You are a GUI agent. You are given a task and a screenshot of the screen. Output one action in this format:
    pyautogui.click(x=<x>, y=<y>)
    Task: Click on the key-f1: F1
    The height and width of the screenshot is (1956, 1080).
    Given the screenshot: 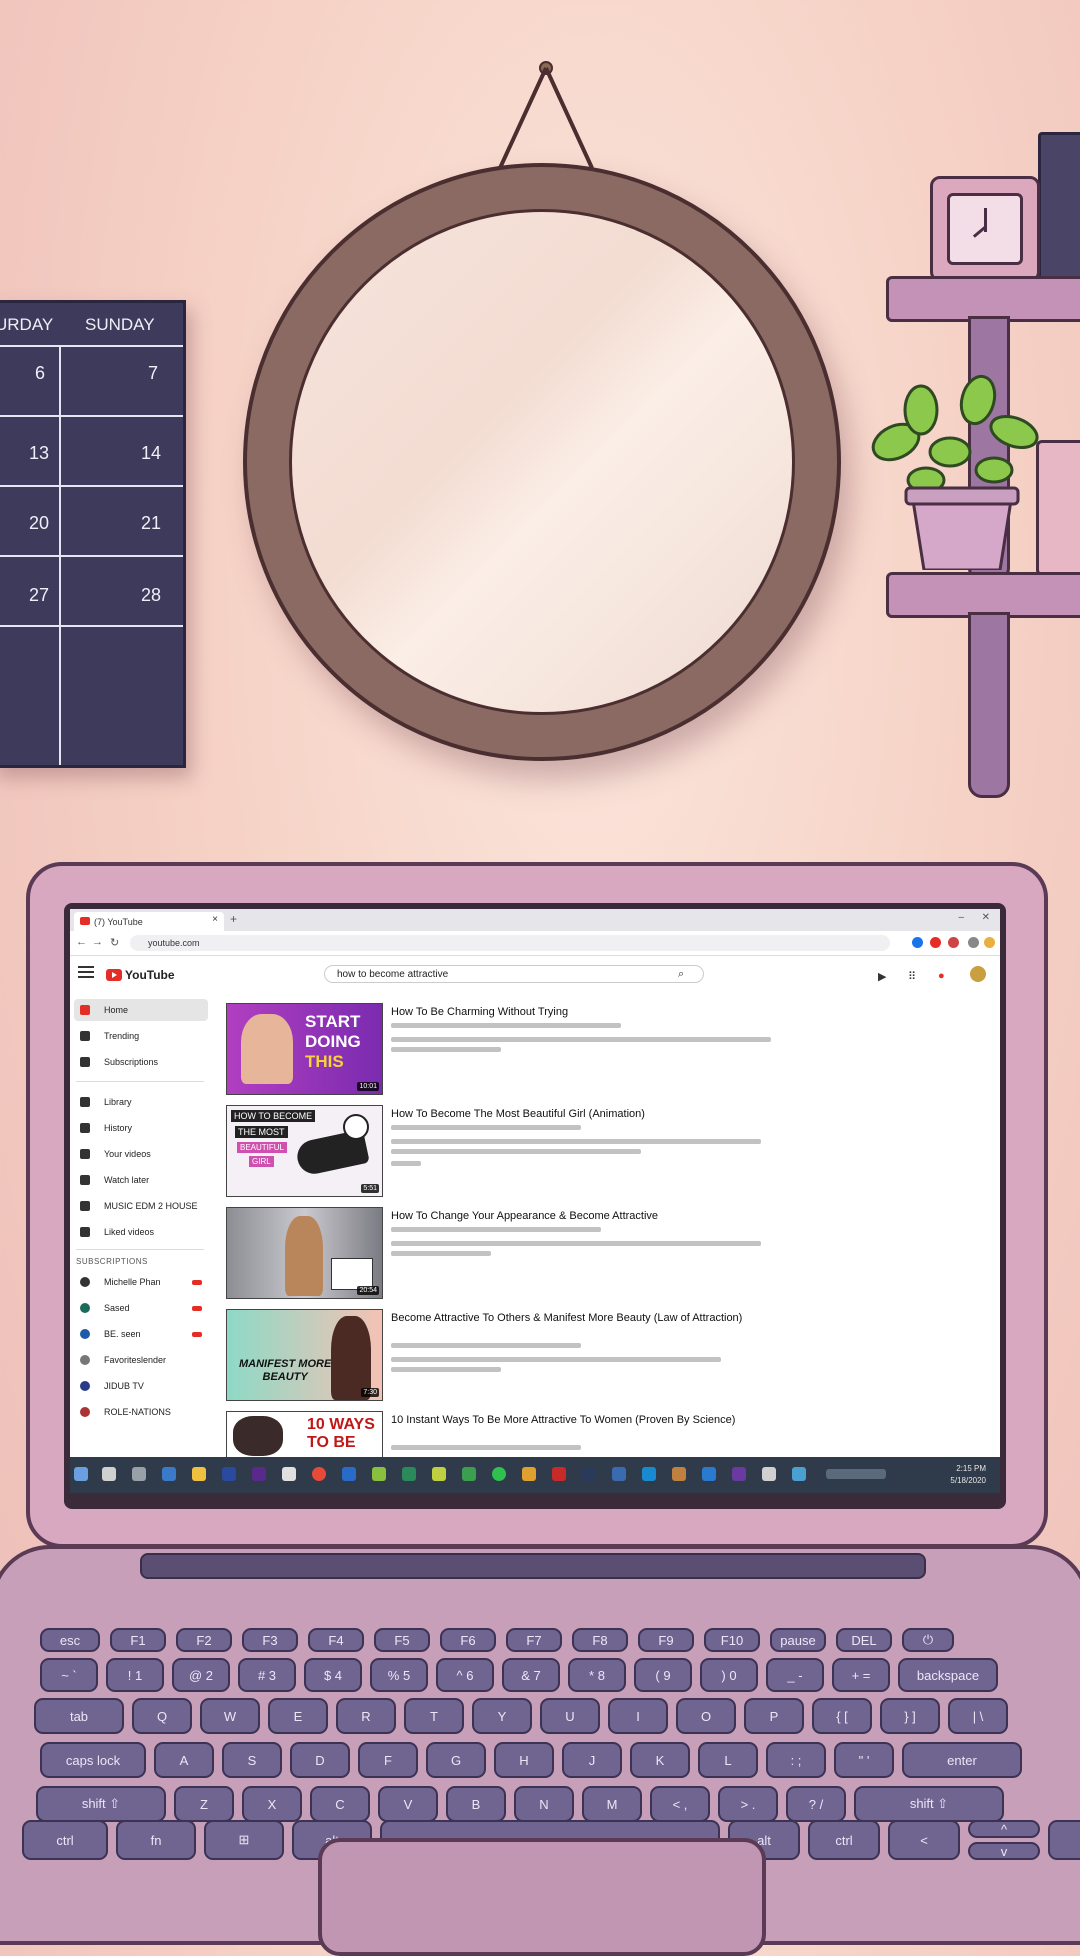 What is the action you would take?
    pyautogui.click(x=138, y=1640)
    